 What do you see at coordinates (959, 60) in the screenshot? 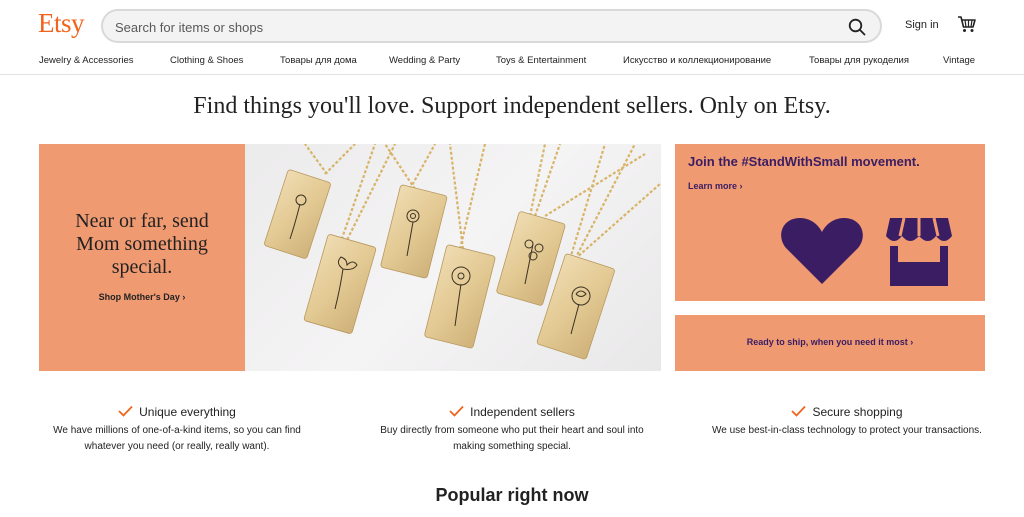
I see `nav-item-vintage: Vintage` at bounding box center [959, 60].